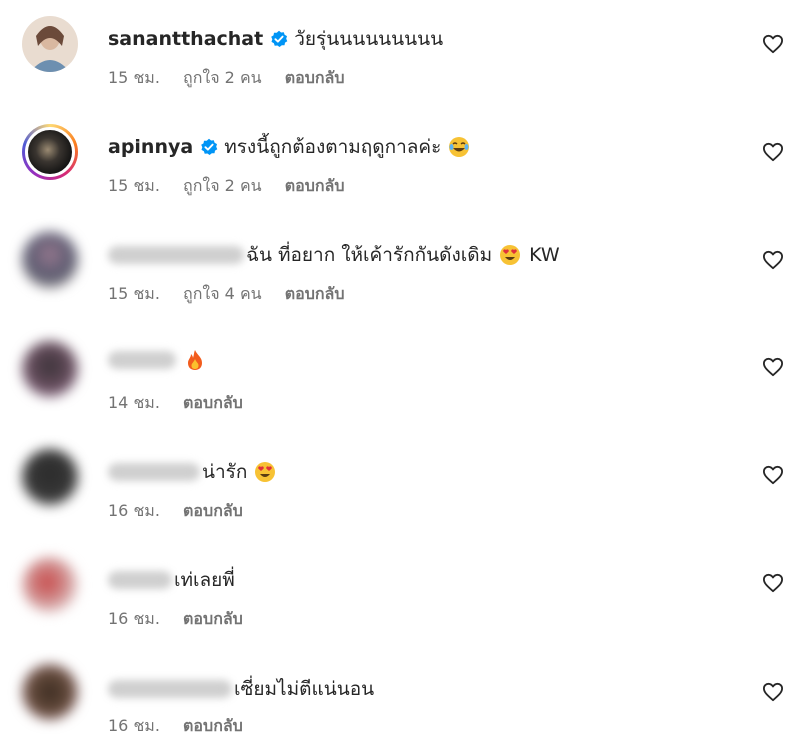 This screenshot has height=755, width=800. I want to click on comment-username: apinnya, so click(150, 147).